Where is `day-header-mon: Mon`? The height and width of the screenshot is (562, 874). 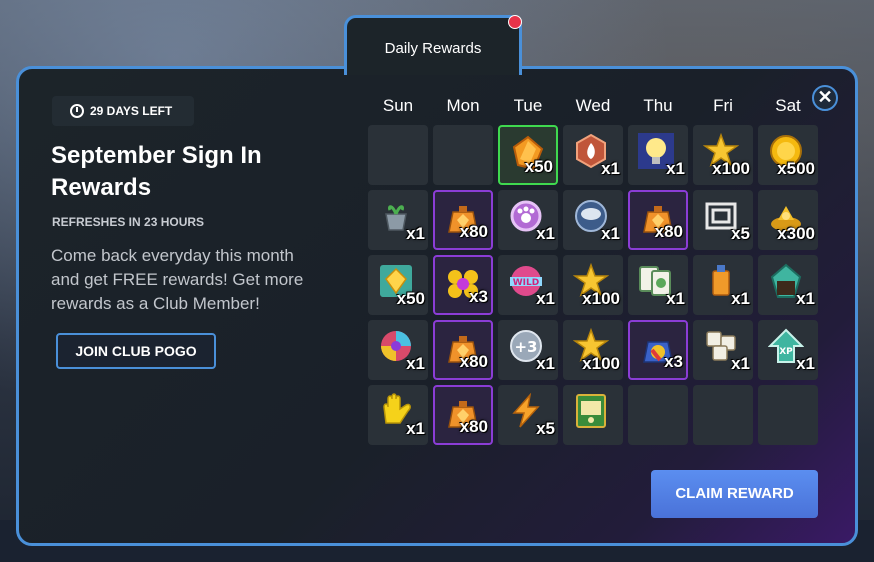 day-header-mon: Mon is located at coordinates (463, 105).